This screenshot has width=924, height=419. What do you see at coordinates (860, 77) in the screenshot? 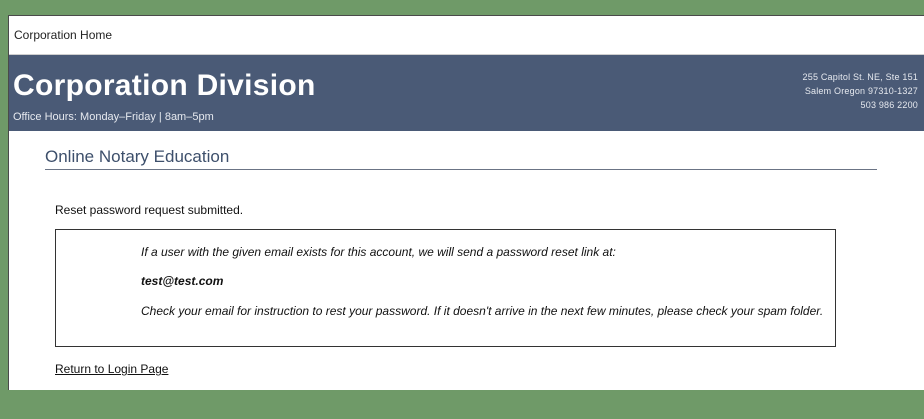
I see `address-line-1: 255 Capitol St. NE, Ste 151` at bounding box center [860, 77].